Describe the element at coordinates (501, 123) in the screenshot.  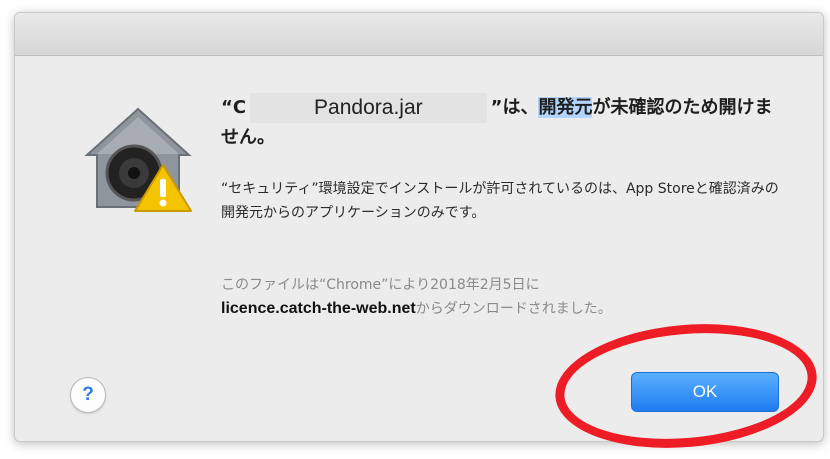
I see `dialog-heading: “C Pandora.jar ”は、開発元が未確認のため開けません。` at that location.